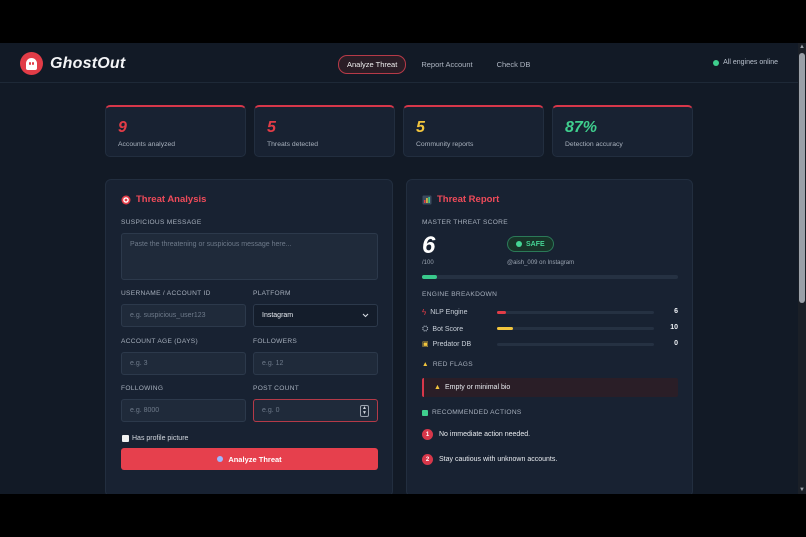 The height and width of the screenshot is (537, 806). I want to click on post-count-label: POST COUNT, so click(276, 388).